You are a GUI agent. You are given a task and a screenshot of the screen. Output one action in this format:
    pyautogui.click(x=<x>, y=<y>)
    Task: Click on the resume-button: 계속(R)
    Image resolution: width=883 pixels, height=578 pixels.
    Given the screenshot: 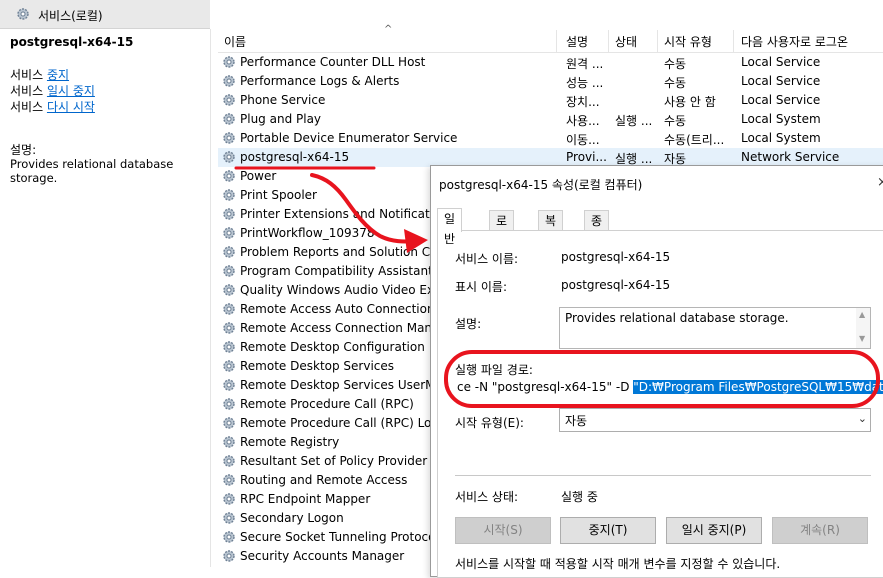 What is the action you would take?
    pyautogui.click(x=820, y=530)
    